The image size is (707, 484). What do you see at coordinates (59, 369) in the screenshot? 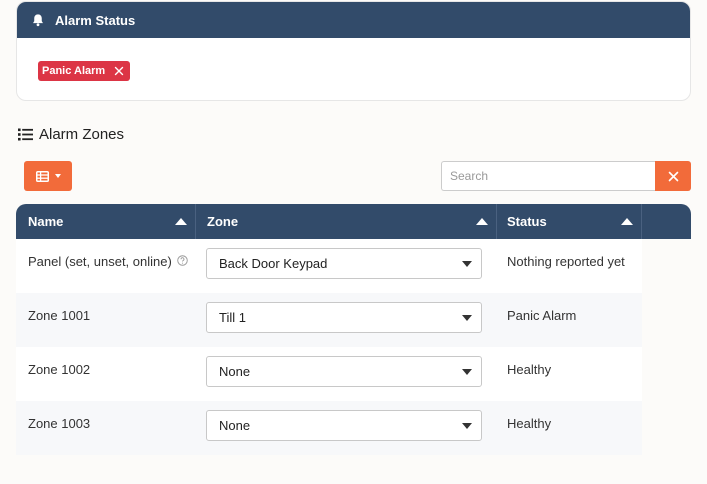
I see `zone-name-cell: Zone 1002` at bounding box center [59, 369].